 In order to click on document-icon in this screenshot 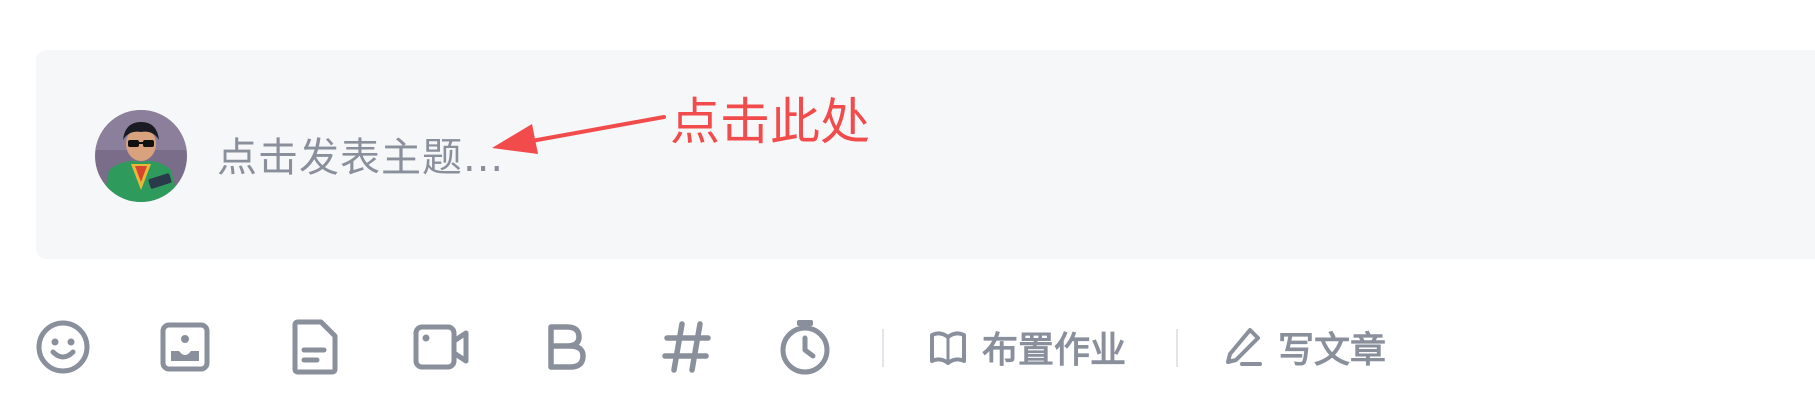, I will do `click(315, 347)`.